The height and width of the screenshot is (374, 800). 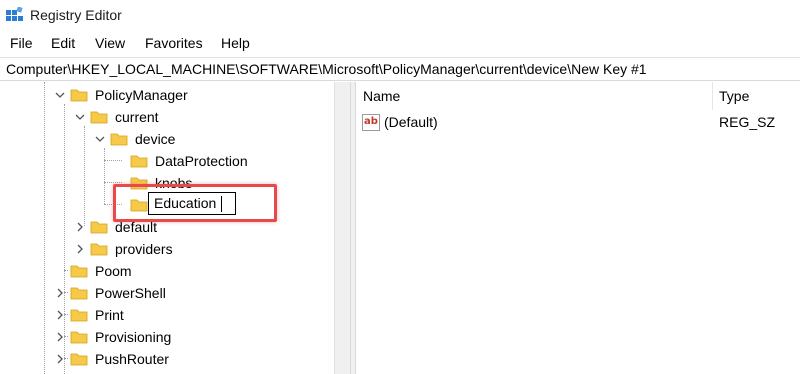 I want to click on tree-node-providers: providers, so click(x=172, y=249).